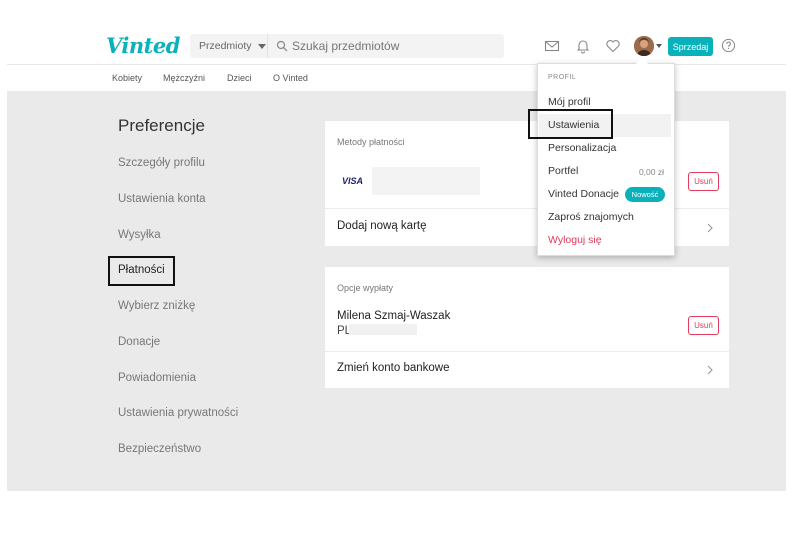  I want to click on menu-item-my-profile: Mój profil, so click(569, 102).